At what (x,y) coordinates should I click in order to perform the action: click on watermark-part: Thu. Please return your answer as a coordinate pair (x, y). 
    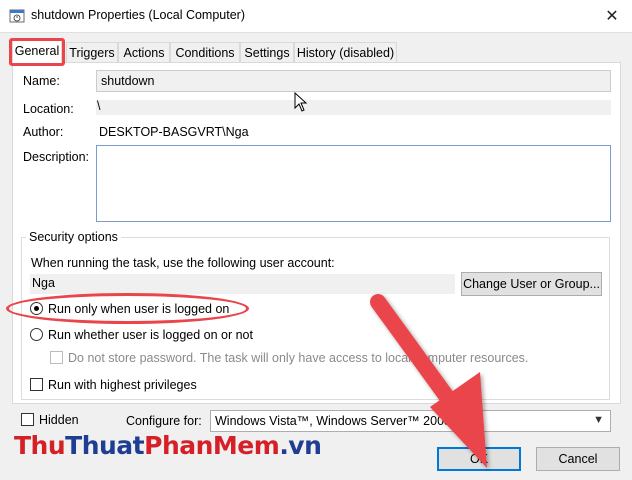
    Looking at the image, I should click on (40, 445).